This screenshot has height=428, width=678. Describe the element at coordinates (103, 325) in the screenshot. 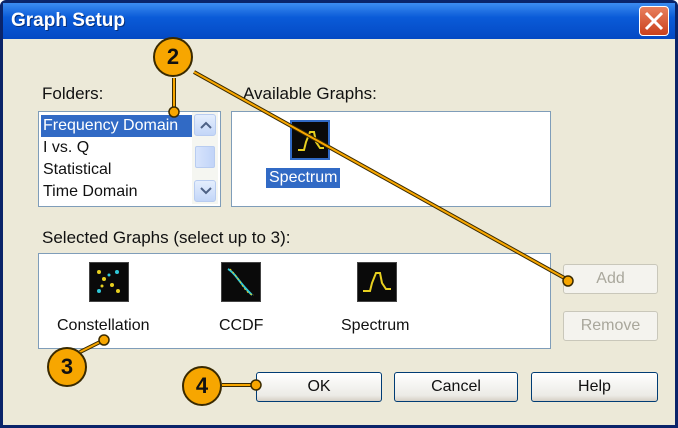

I see `selected-graph-label: Constellation` at that location.